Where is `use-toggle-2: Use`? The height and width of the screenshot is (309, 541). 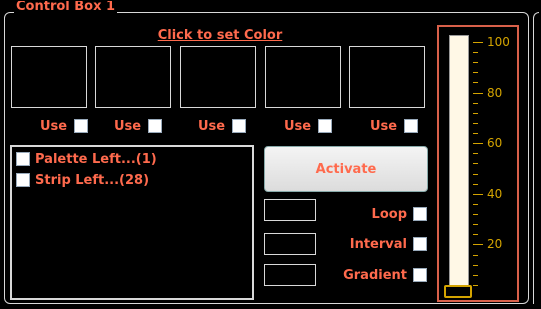
use-toggle-2: Use is located at coordinates (138, 126).